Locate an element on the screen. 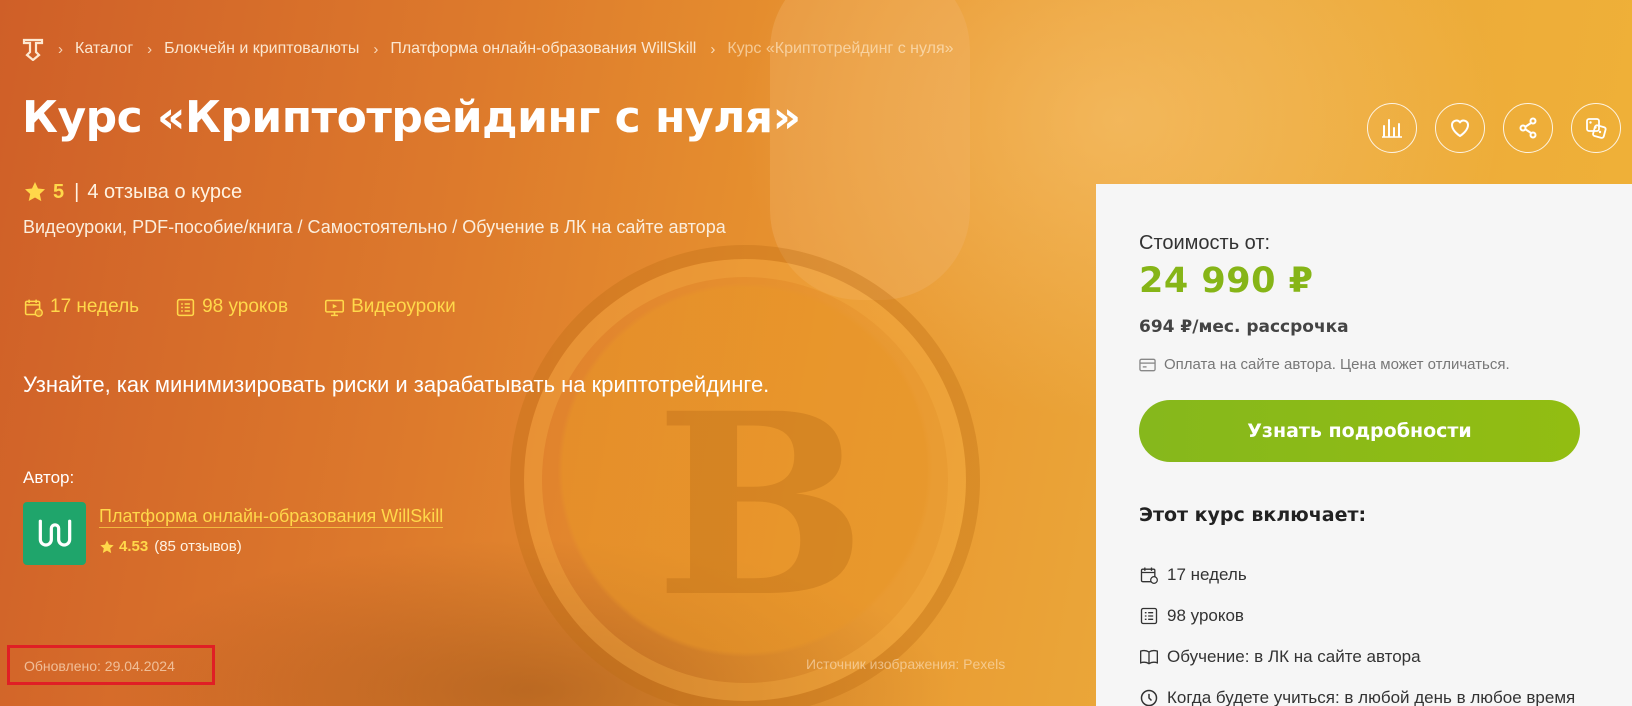  share-icon is located at coordinates (1528, 128).